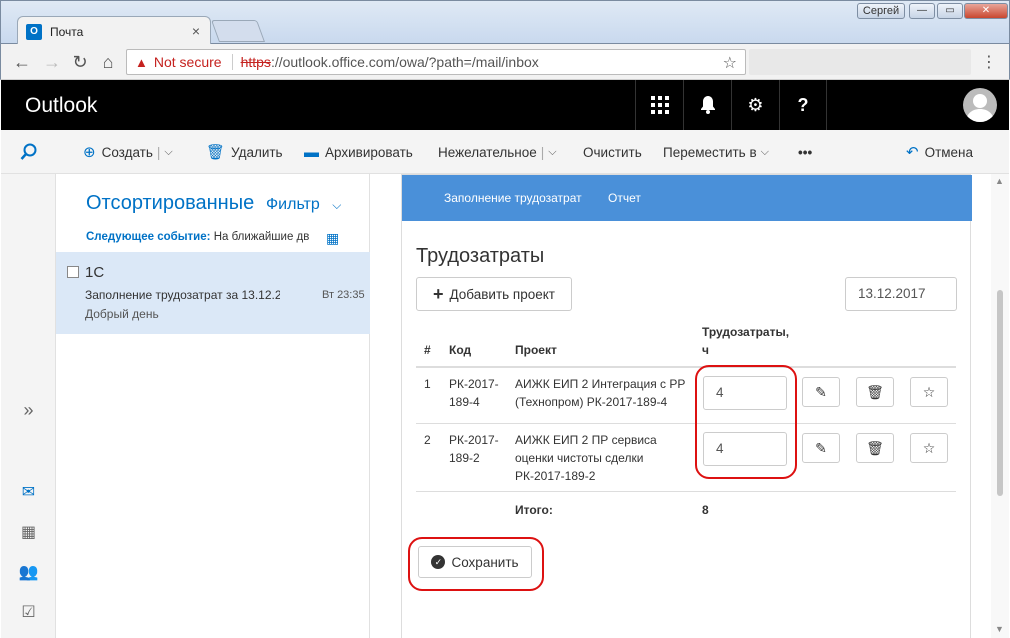 This screenshot has height=638, width=1010. What do you see at coordinates (950, 11) in the screenshot?
I see `maximize-button: ▭` at bounding box center [950, 11].